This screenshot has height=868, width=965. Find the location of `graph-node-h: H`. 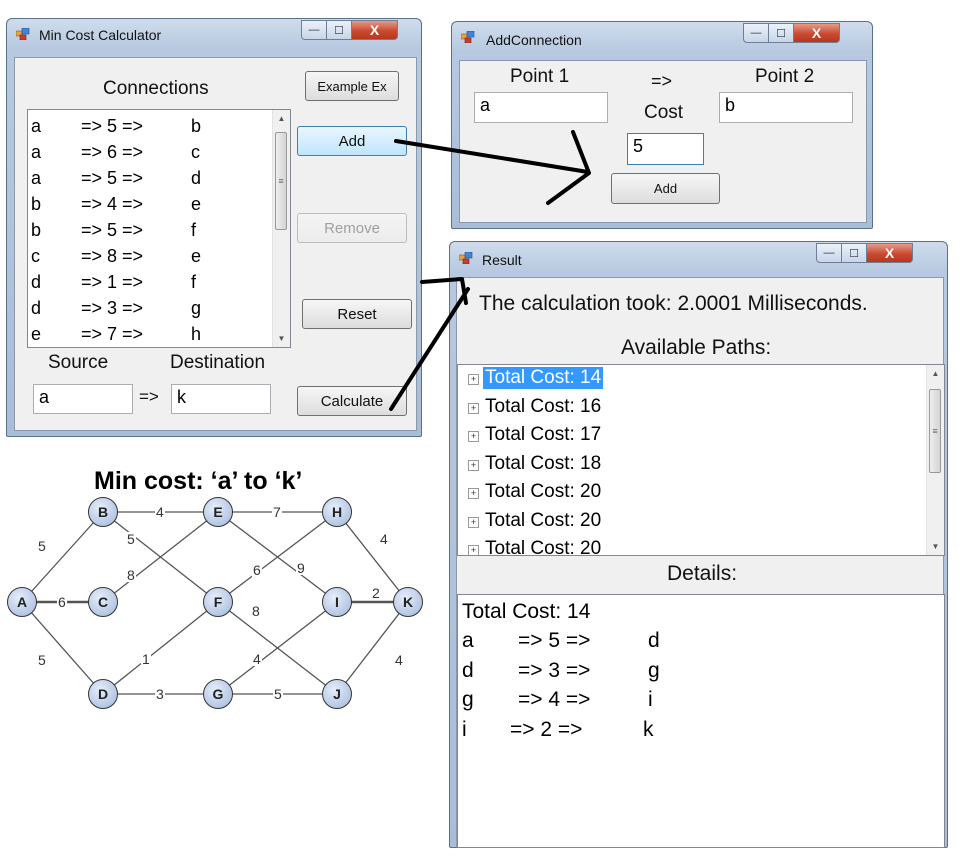

graph-node-h: H is located at coordinates (337, 512).